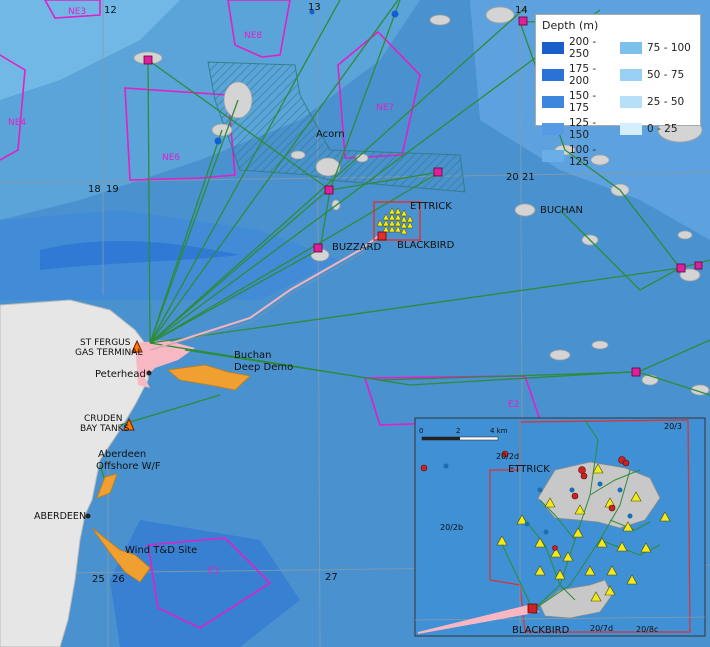  Describe the element at coordinates (120, 374) in the screenshot. I see `label-peterhead: Peterhead` at that location.